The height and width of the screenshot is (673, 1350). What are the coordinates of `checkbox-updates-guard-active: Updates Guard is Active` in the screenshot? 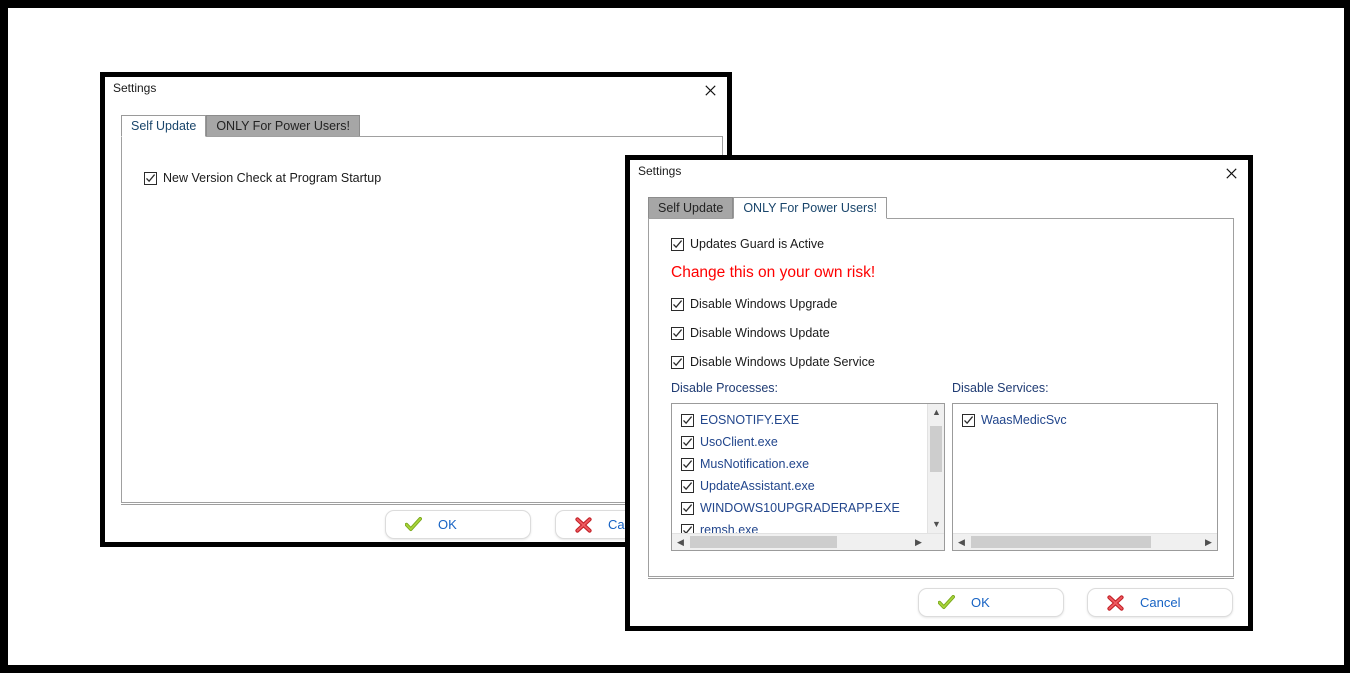 It's located at (747, 244).